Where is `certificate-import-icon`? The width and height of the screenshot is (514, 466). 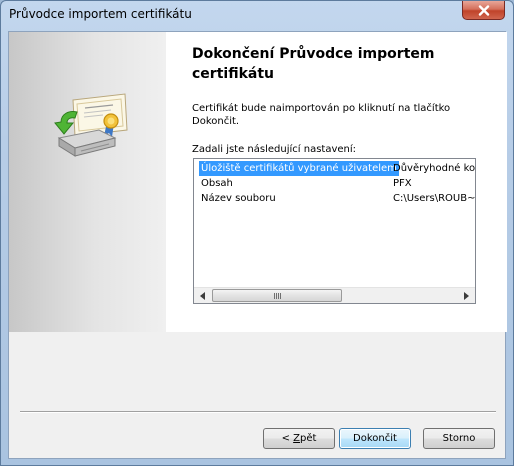
certificate-import-icon is located at coordinates (91, 125).